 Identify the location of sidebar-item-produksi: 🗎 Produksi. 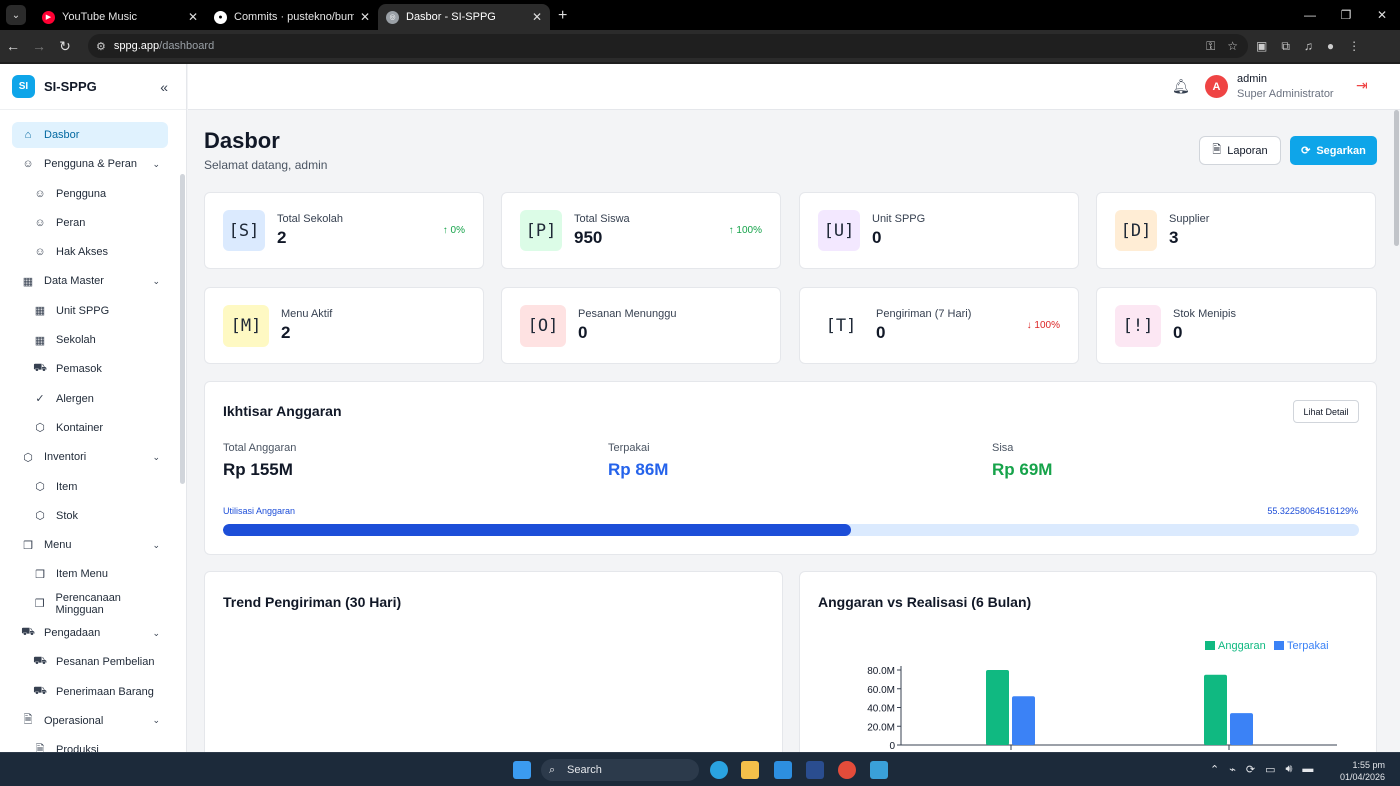
(90, 744).